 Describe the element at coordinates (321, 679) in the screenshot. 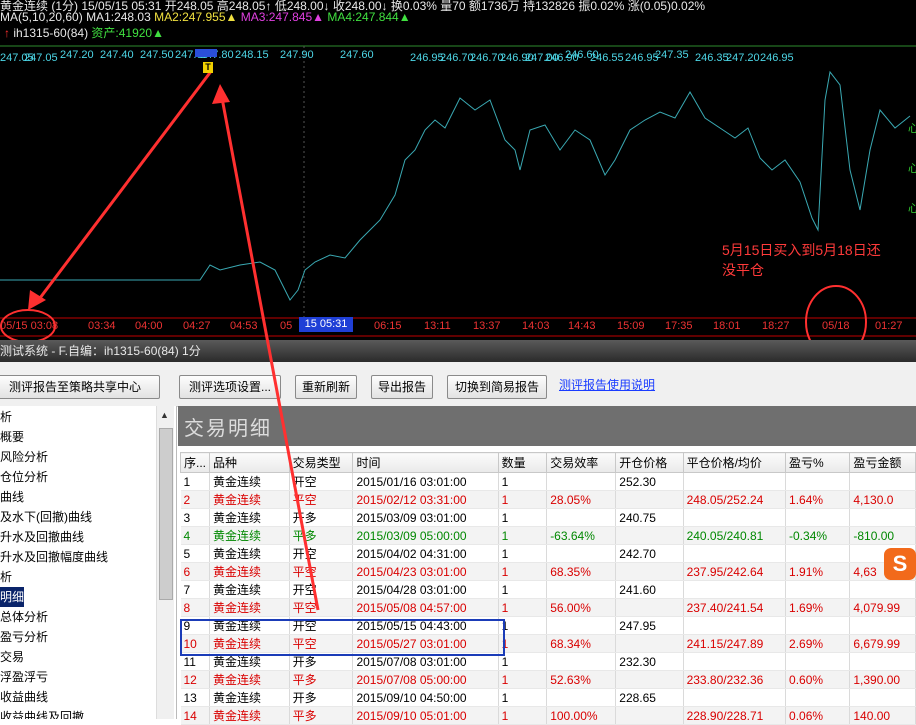

I see `cell-type: 平多` at that location.